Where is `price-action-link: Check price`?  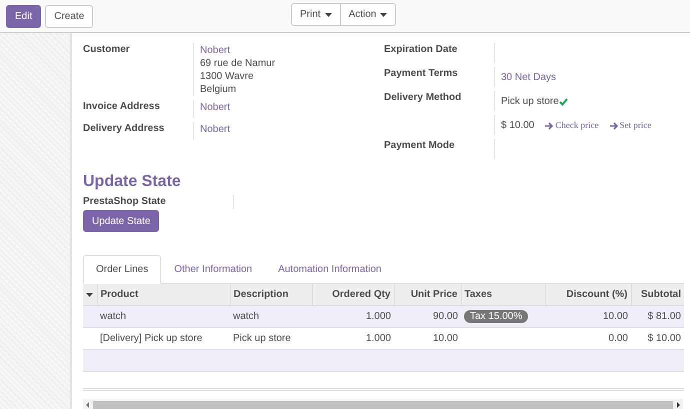
price-action-link: Check price is located at coordinates (572, 125).